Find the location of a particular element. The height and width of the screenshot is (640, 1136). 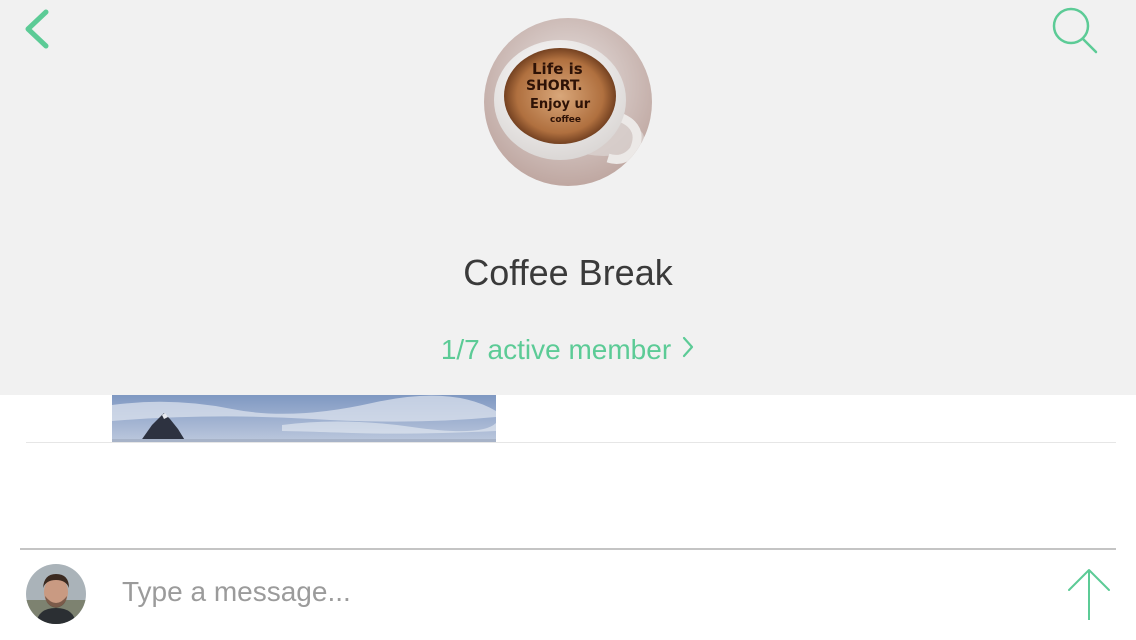

svg-text: Life is is located at coordinates (557, 69).